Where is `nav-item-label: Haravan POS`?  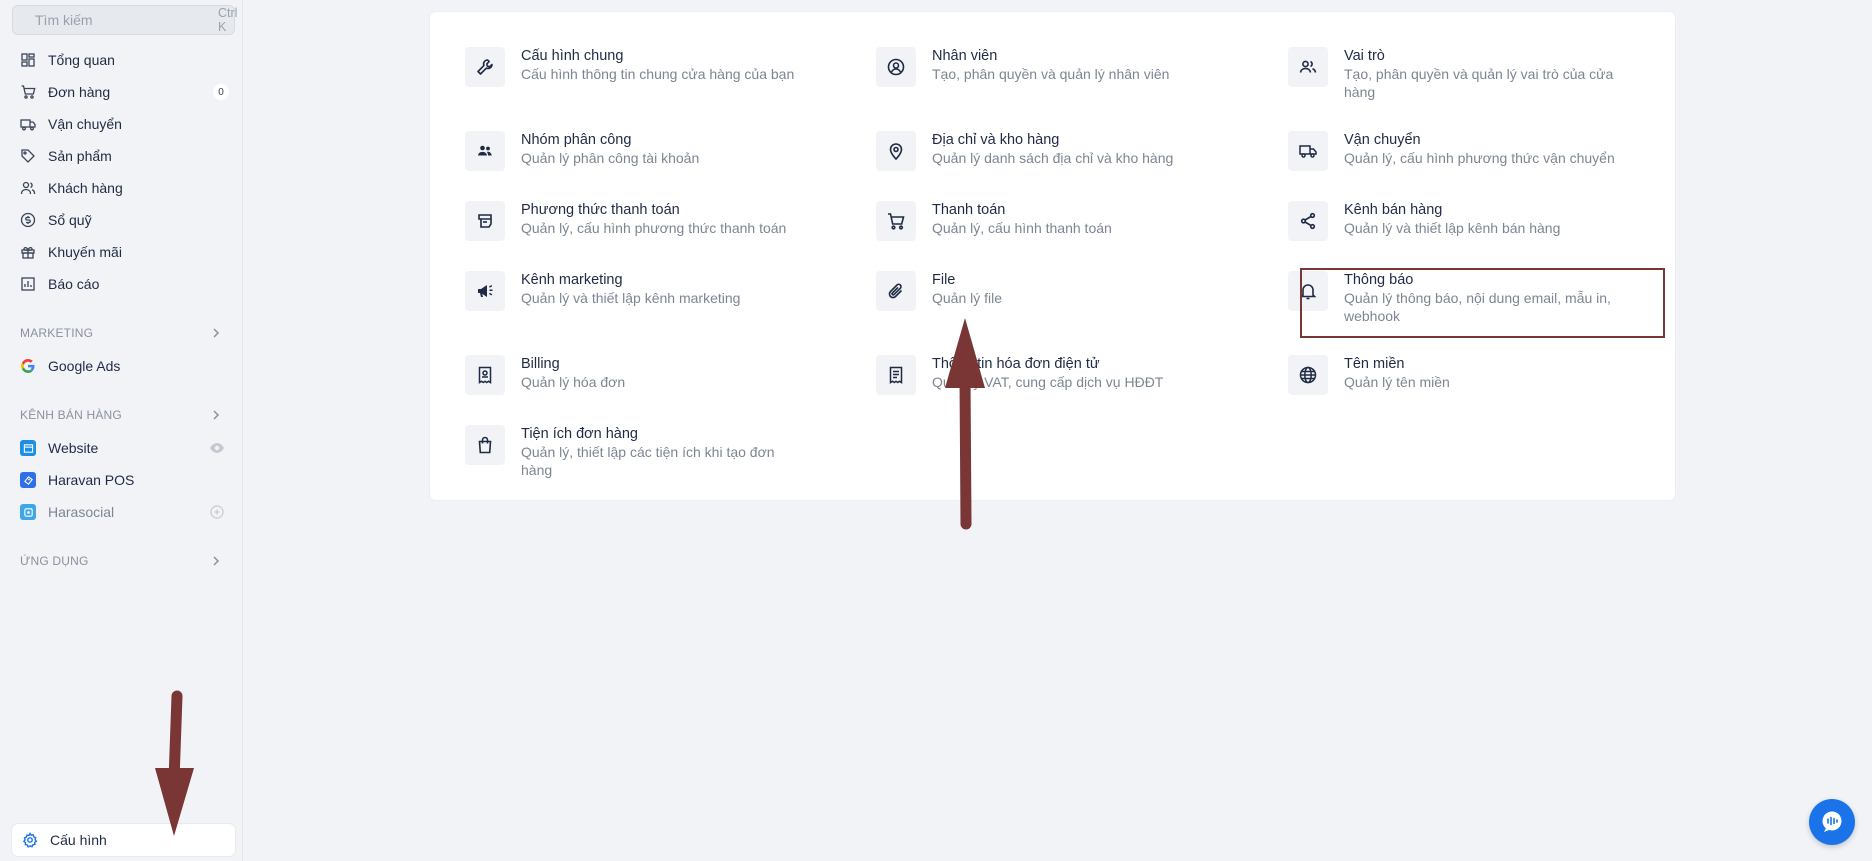 nav-item-label: Haravan POS is located at coordinates (91, 480).